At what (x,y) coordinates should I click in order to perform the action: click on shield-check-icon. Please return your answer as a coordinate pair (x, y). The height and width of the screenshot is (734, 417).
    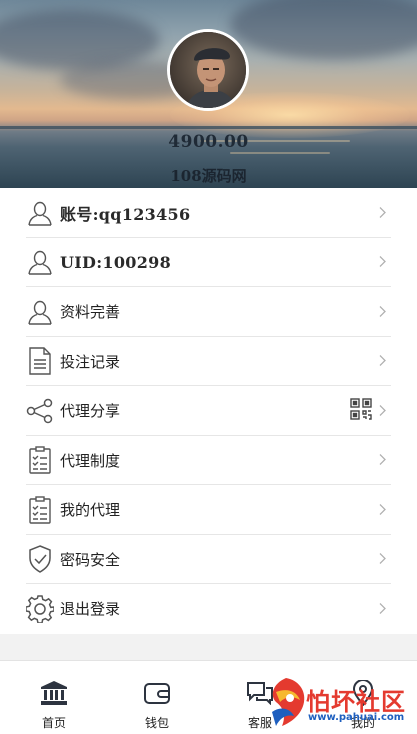
    Looking at the image, I should click on (40, 559).